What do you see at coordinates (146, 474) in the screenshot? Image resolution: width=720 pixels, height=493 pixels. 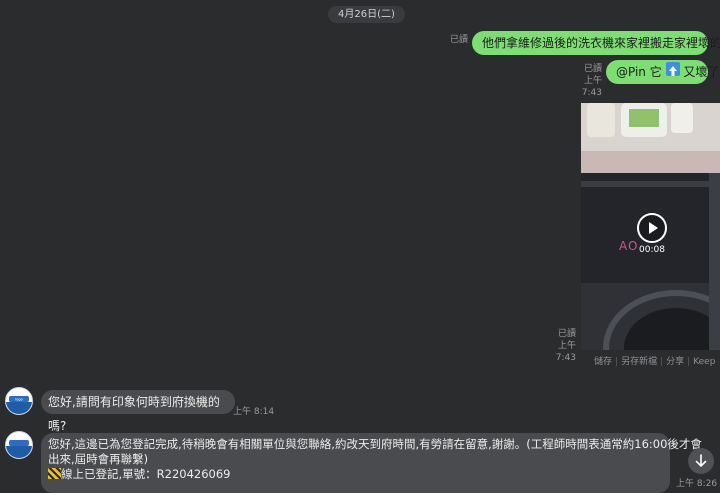 I see `message-text: 線上已登記,單號：R220426069` at bounding box center [146, 474].